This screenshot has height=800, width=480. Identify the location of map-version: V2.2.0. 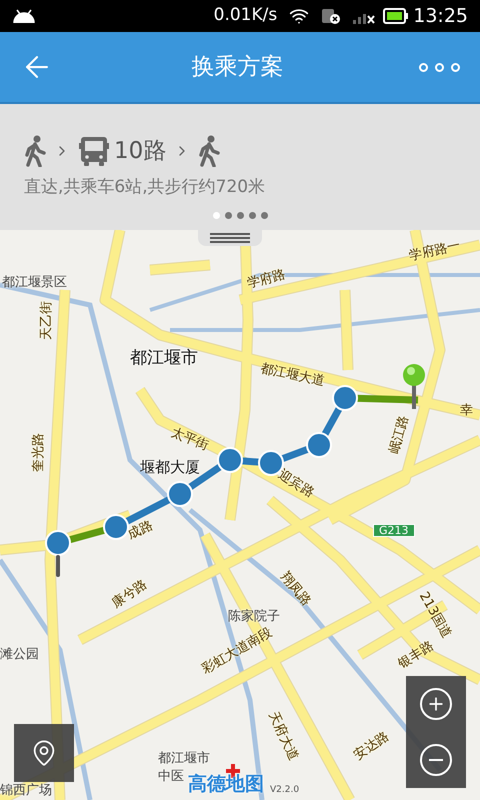
(285, 790).